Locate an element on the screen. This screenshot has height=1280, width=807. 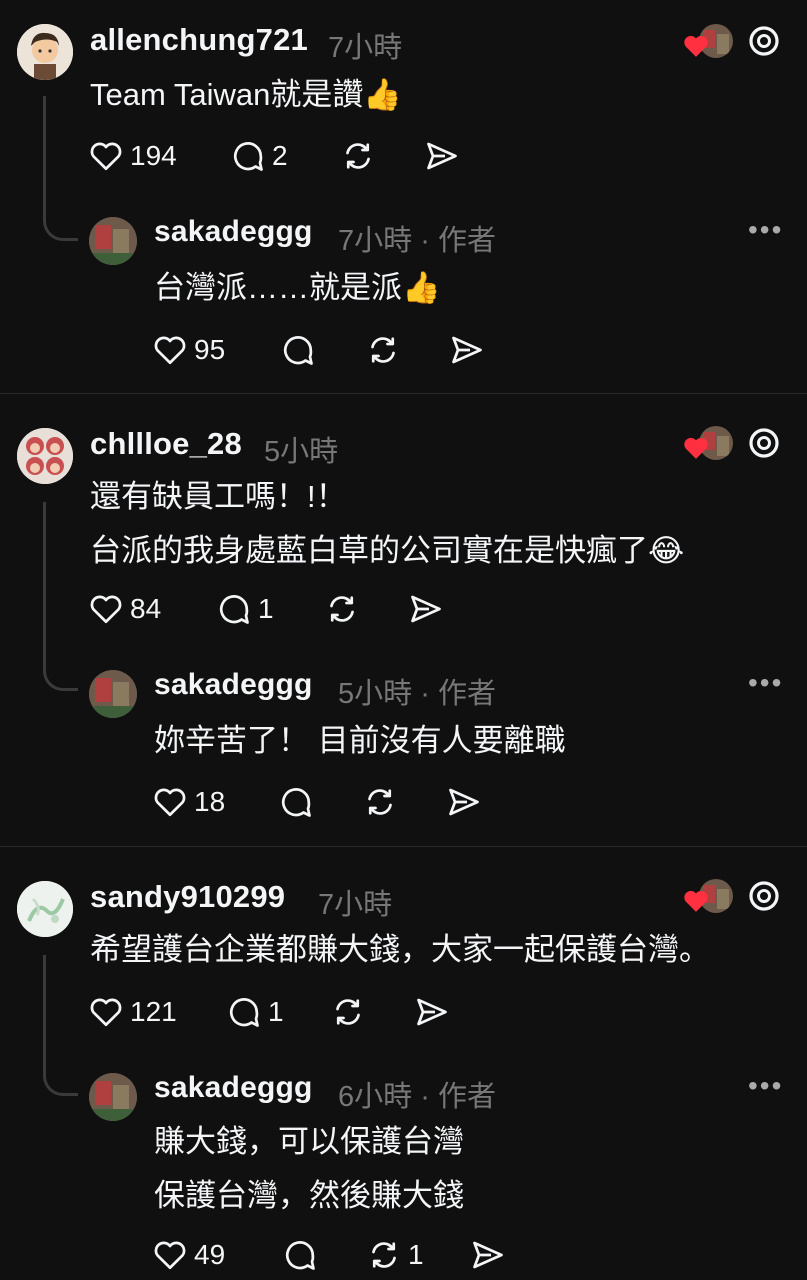
like-count: 95 is located at coordinates (210, 349).